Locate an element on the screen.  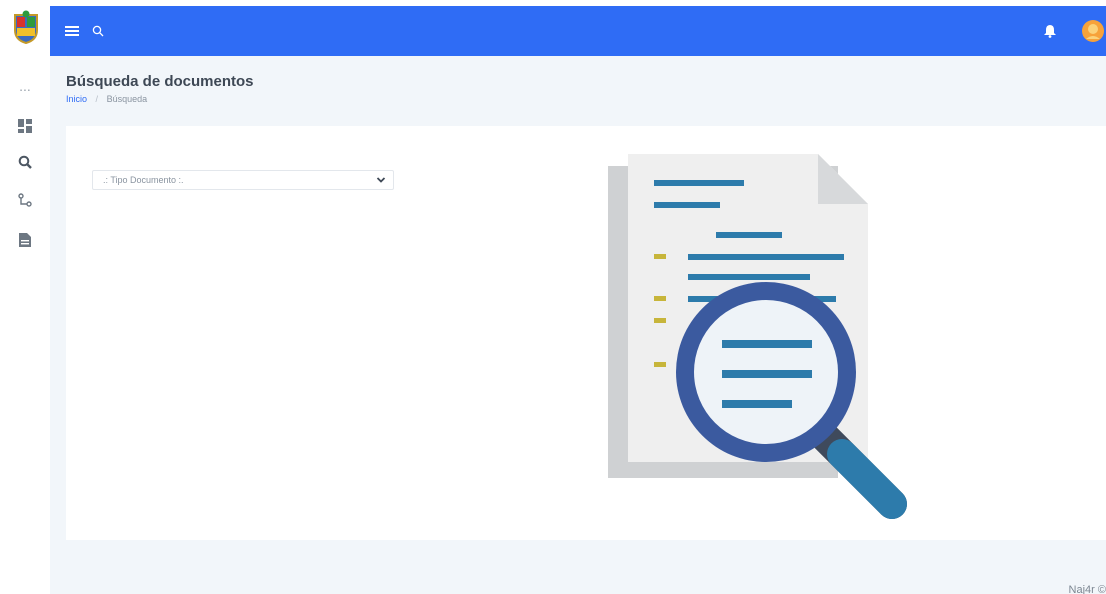
municipality-logo is located at coordinates (26, 27).